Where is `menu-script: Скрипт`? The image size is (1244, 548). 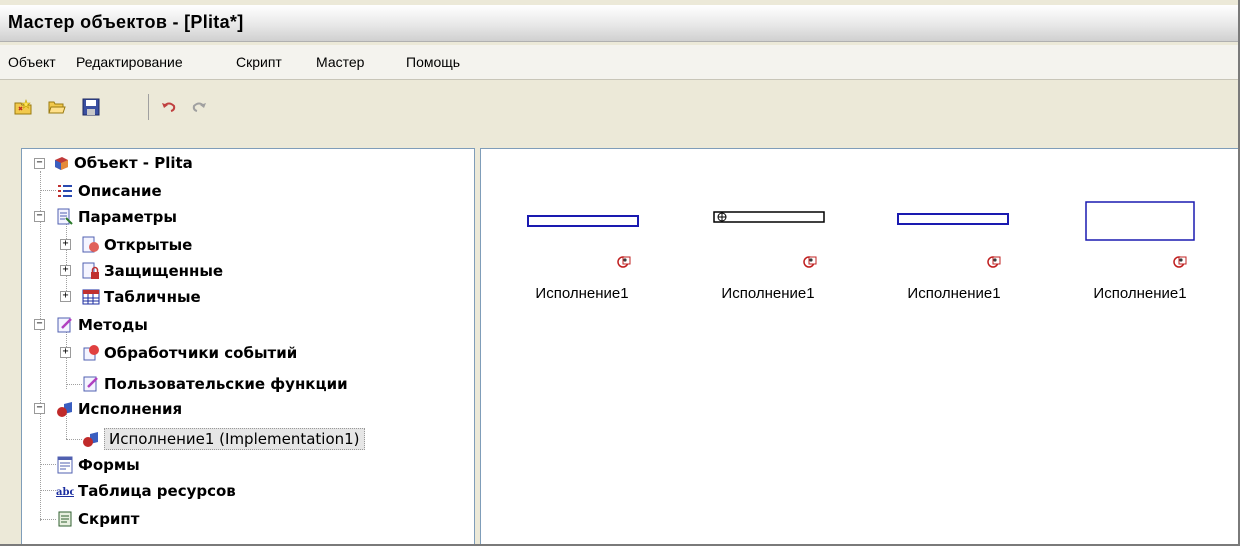 menu-script: Скрипт is located at coordinates (259, 62).